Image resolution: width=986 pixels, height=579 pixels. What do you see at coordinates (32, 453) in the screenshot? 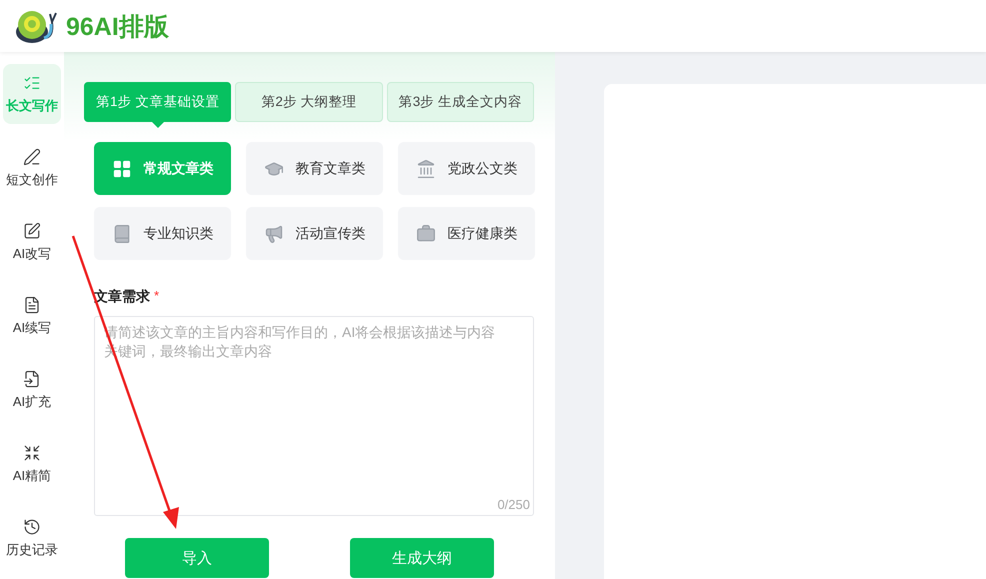
I see `shrink-icon` at bounding box center [32, 453].